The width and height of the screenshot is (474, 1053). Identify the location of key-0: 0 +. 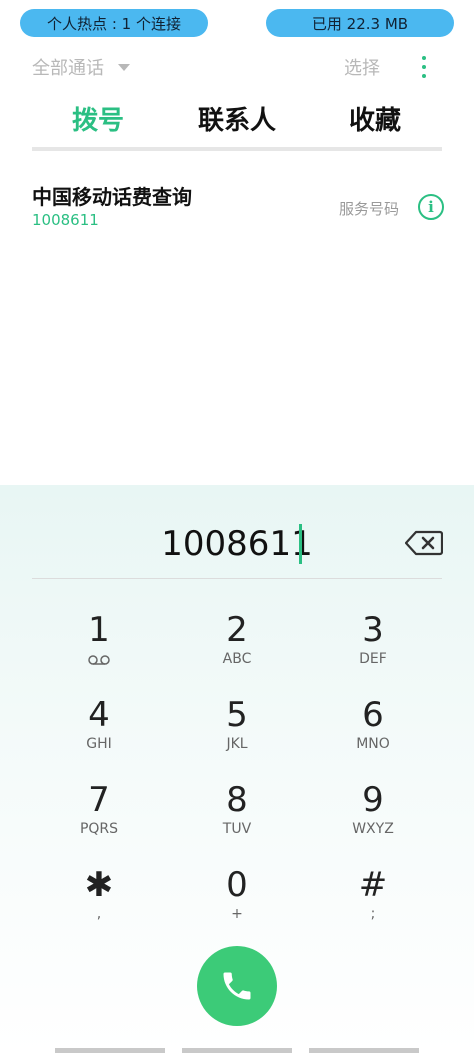
(237, 902).